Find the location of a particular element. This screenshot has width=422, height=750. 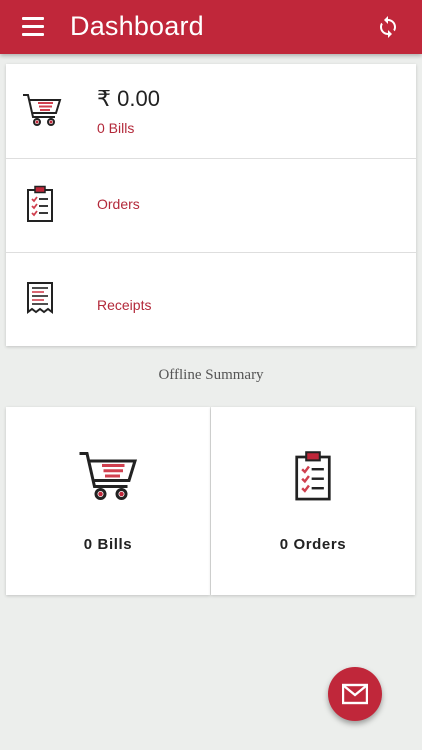

menu-button is located at coordinates (33, 27).